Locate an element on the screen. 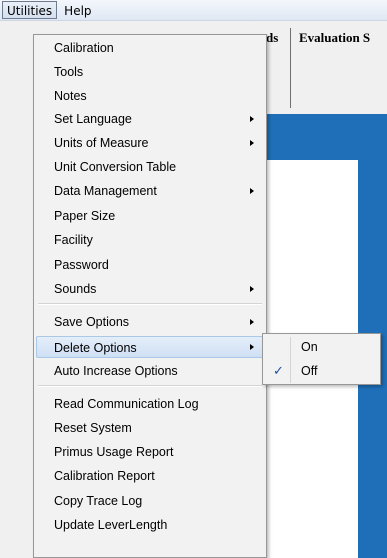  submenu-item-off: ✓ Off is located at coordinates (321, 371).